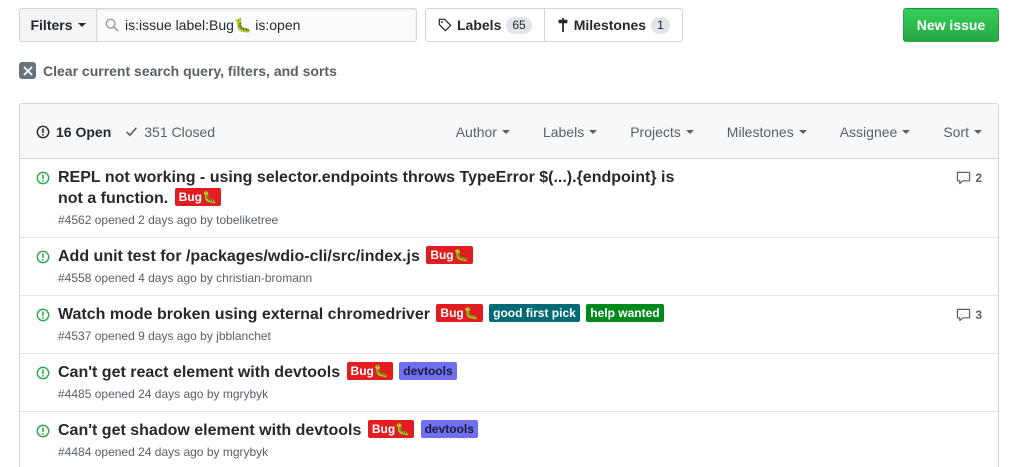 The height and width of the screenshot is (467, 1021). I want to click on issue-meta: #4484 opened 24 days ago by mgrybyk, so click(520, 452).